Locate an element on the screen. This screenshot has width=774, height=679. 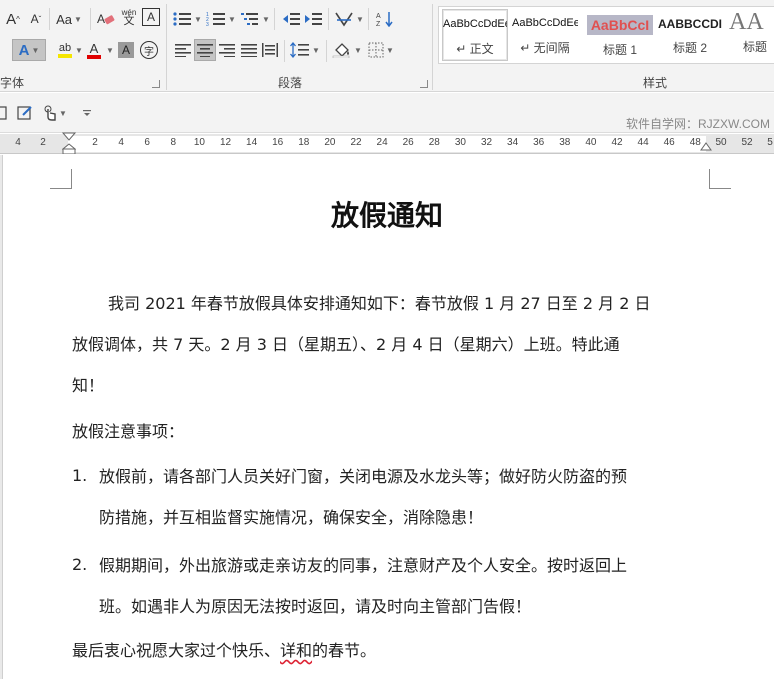
justify-button is located at coordinates (249, 50).